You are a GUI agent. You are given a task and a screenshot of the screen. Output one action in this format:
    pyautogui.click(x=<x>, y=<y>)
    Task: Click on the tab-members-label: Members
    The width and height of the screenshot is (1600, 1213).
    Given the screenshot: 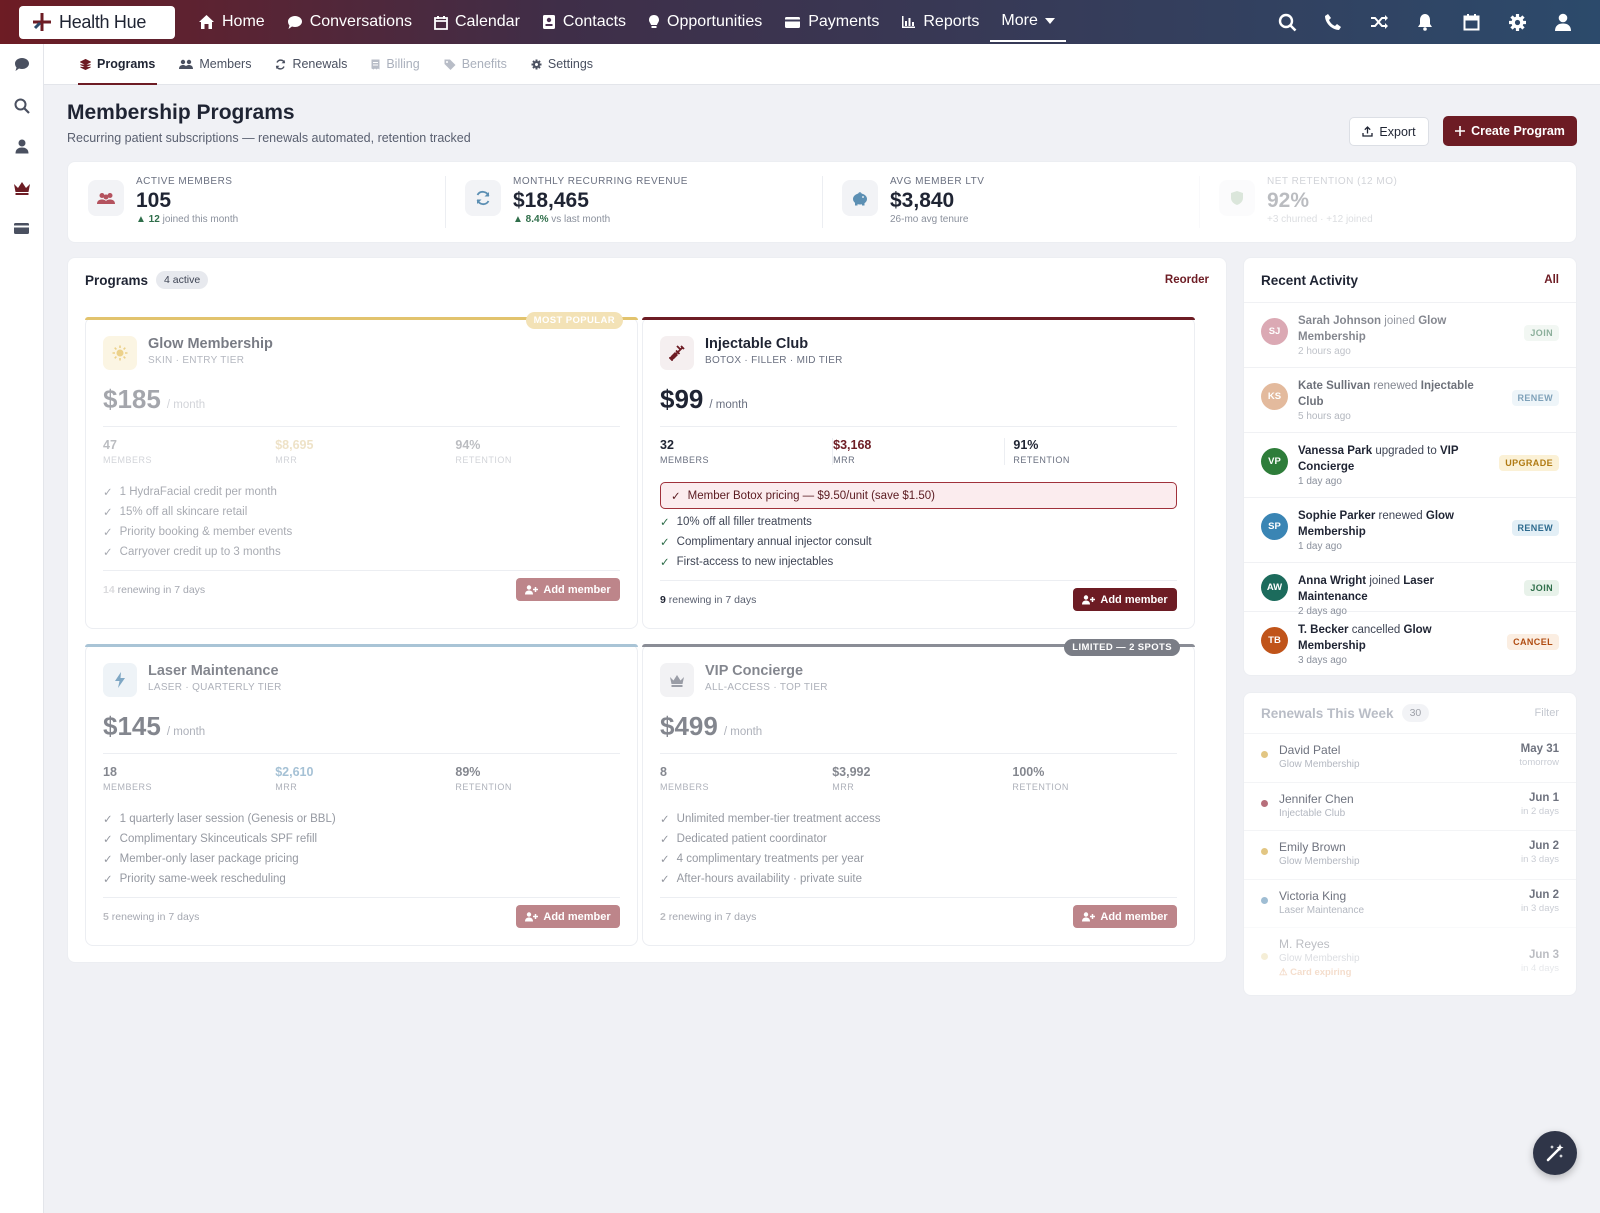 What is the action you would take?
    pyautogui.click(x=225, y=64)
    